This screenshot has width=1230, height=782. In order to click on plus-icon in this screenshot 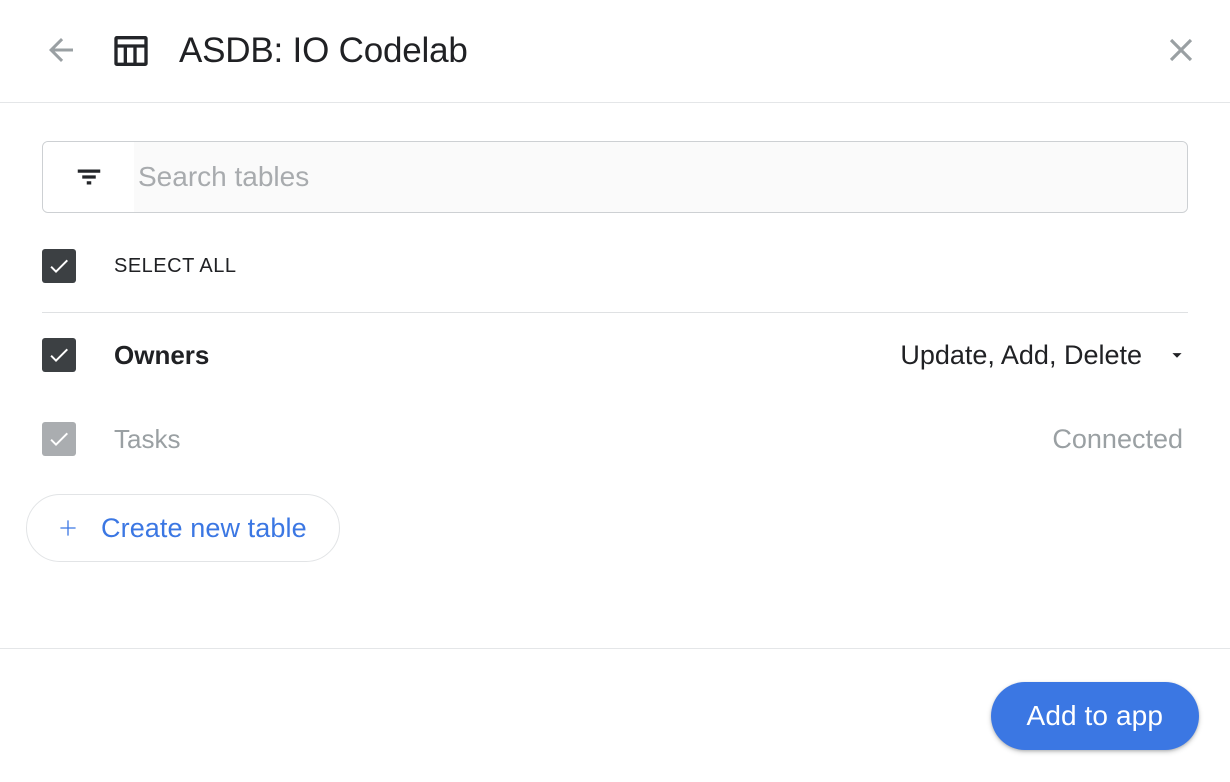, I will do `click(68, 528)`.